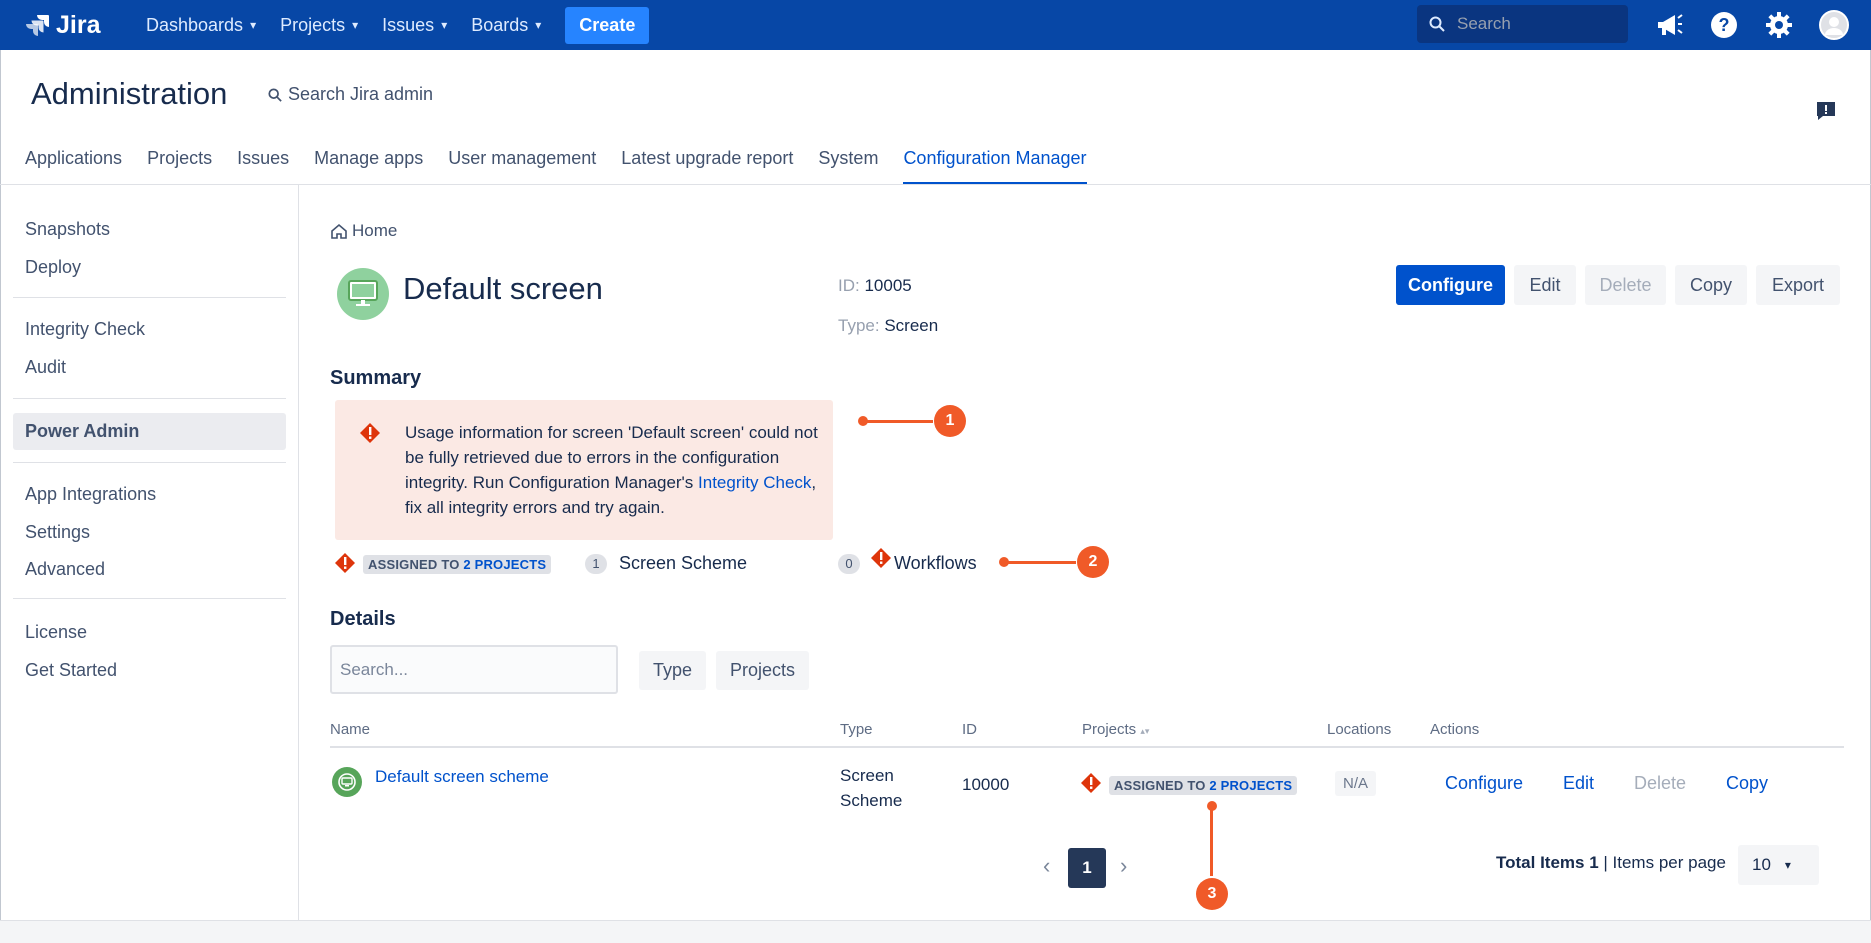 Image resolution: width=1871 pixels, height=943 pixels. Describe the element at coordinates (1834, 25) in the screenshot. I see `user-avatar` at that location.